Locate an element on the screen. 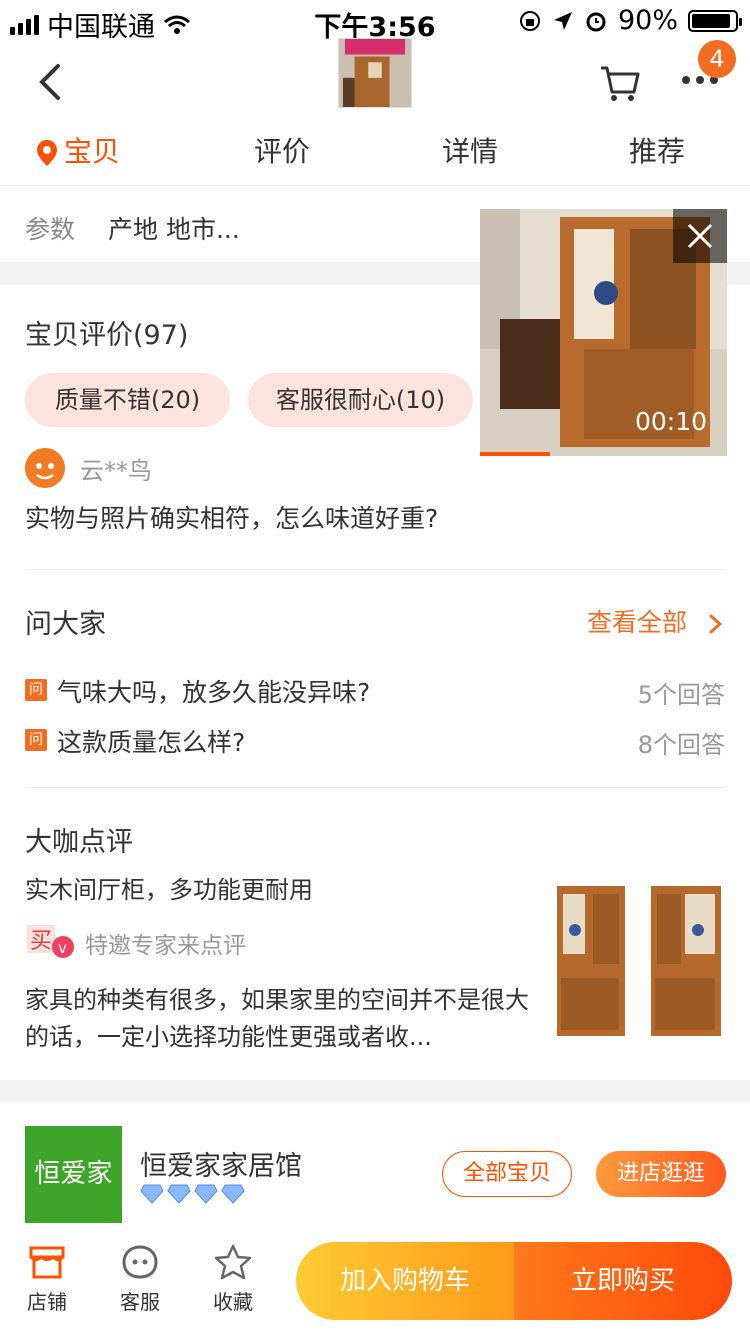 Image resolution: width=750 pixels, height=1334 pixels. customer-service-icon is located at coordinates (140, 1262).